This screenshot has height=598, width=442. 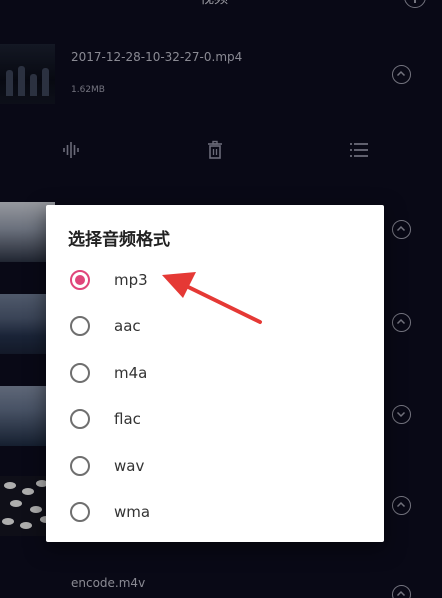 I want to click on option-label: flac, so click(x=127, y=419).